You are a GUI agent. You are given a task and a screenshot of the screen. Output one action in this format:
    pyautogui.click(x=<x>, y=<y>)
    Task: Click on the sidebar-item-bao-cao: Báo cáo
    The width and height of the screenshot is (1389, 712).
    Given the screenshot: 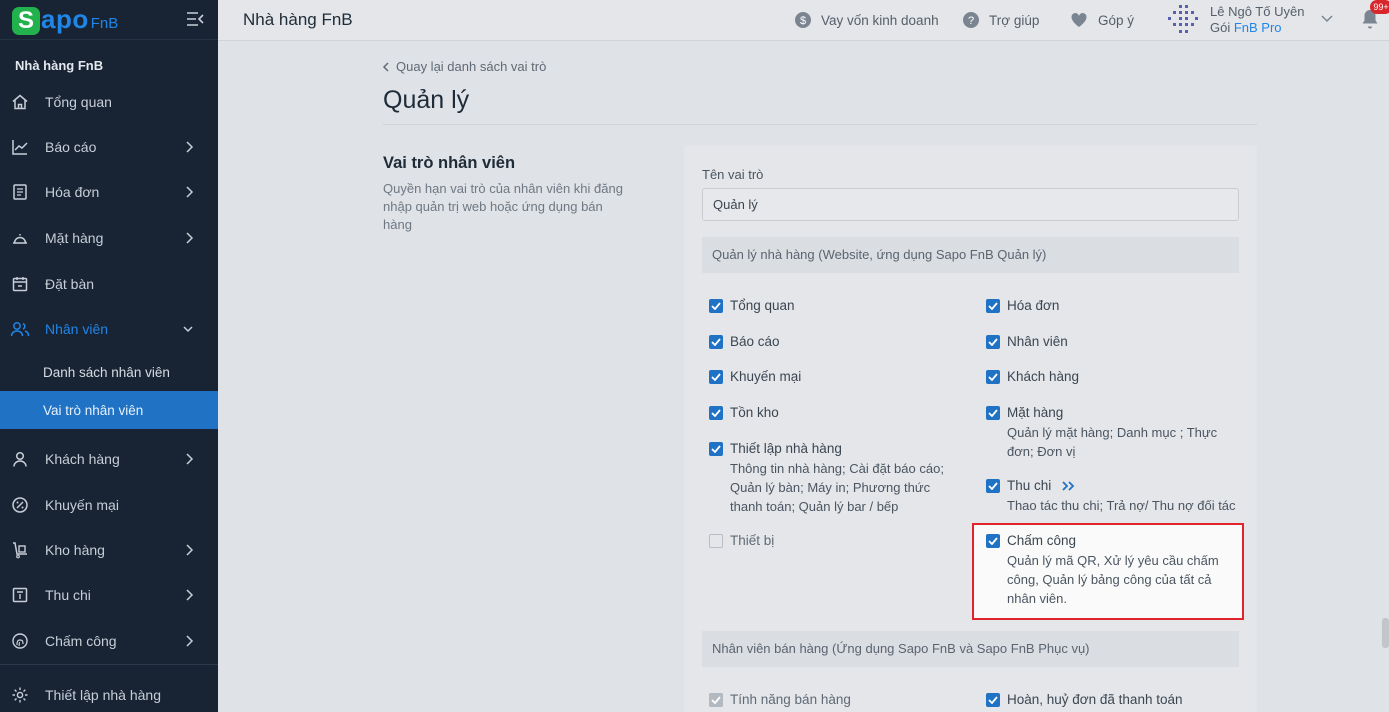 What is the action you would take?
    pyautogui.click(x=109, y=147)
    